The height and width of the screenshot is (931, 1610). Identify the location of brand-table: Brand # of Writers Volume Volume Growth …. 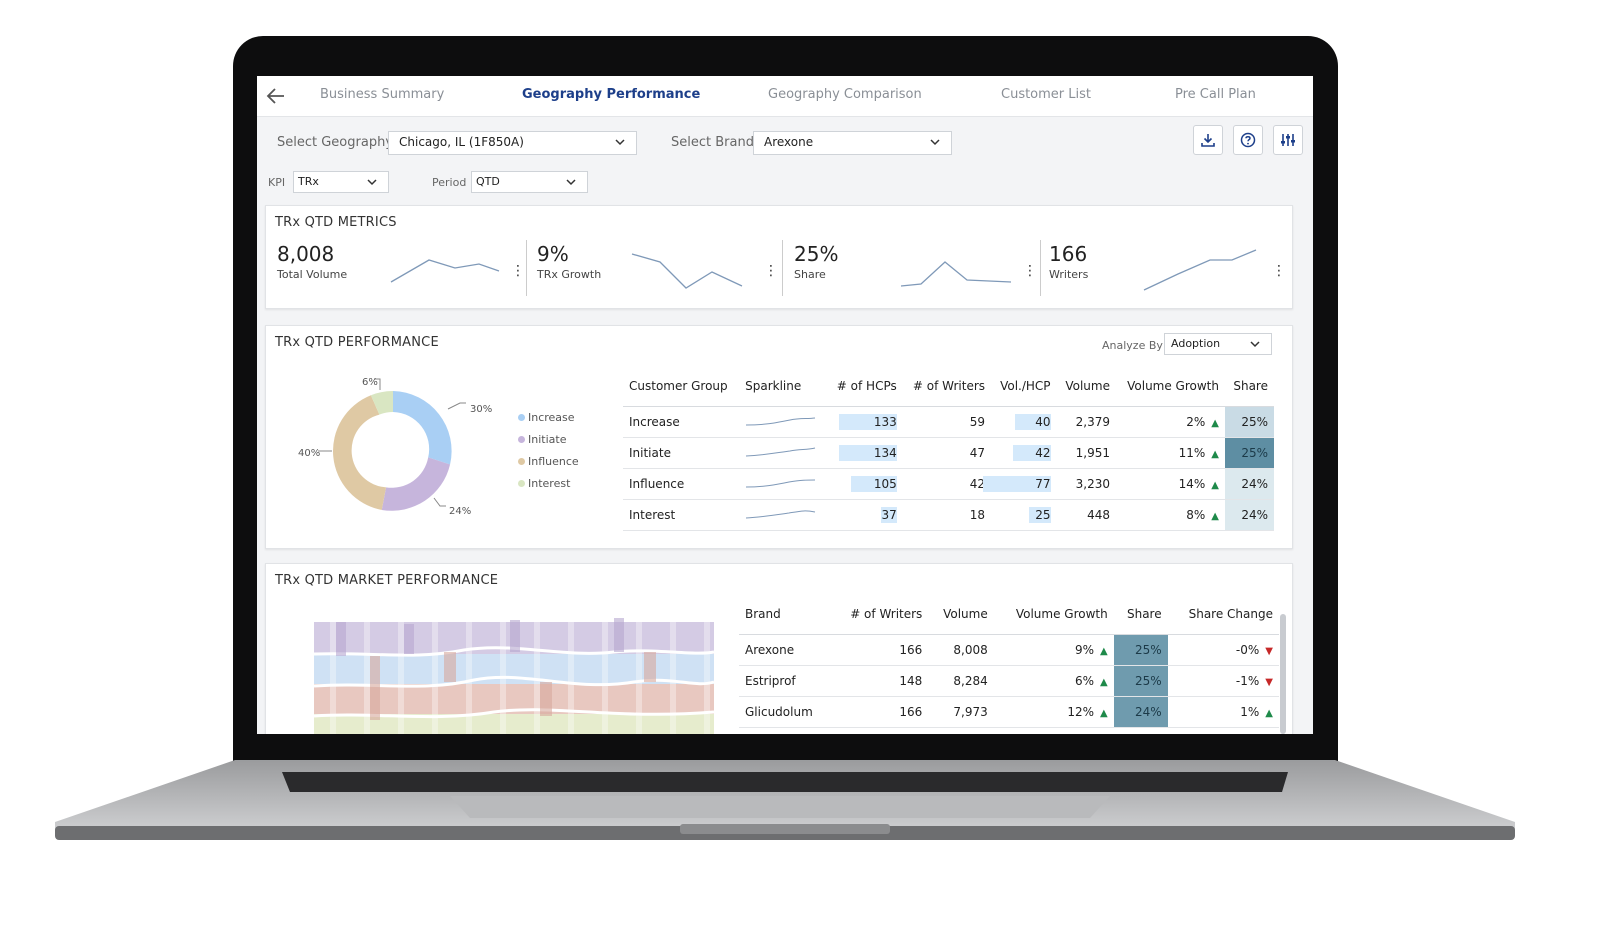
(1009, 661).